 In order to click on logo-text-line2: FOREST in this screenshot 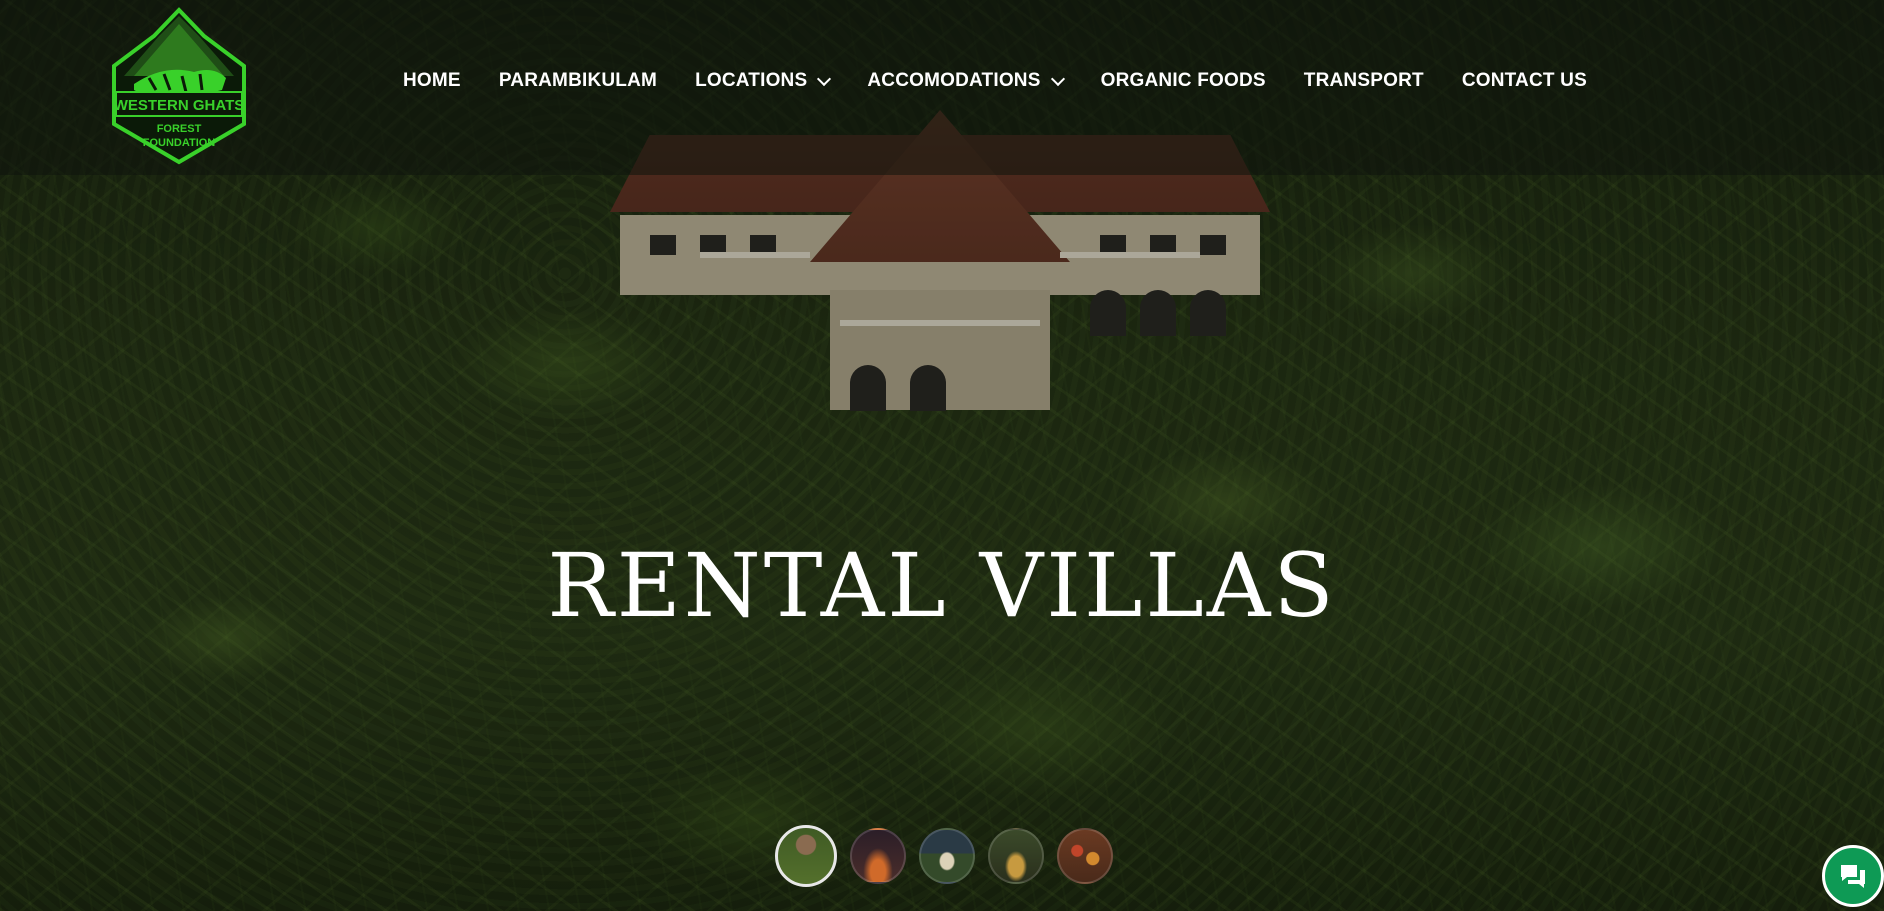, I will do `click(179, 129)`.